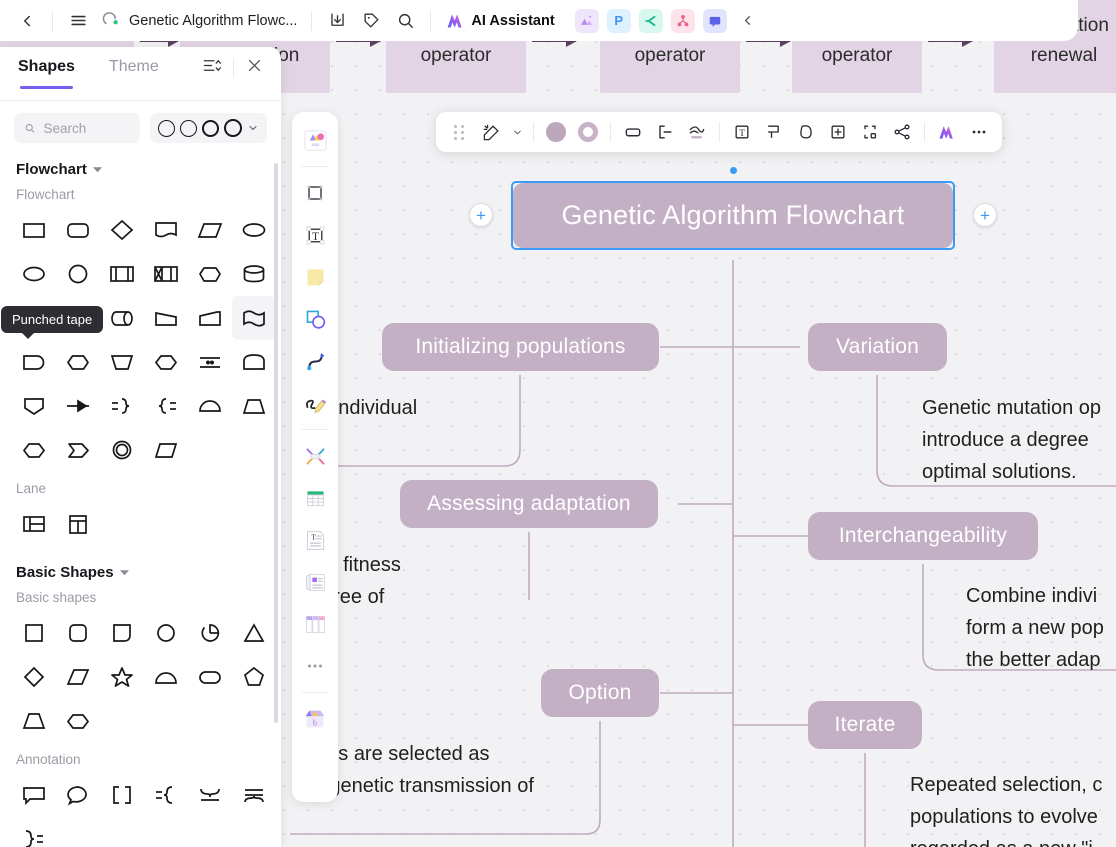  What do you see at coordinates (774, 132) in the screenshot?
I see `label-tag-button` at bounding box center [774, 132].